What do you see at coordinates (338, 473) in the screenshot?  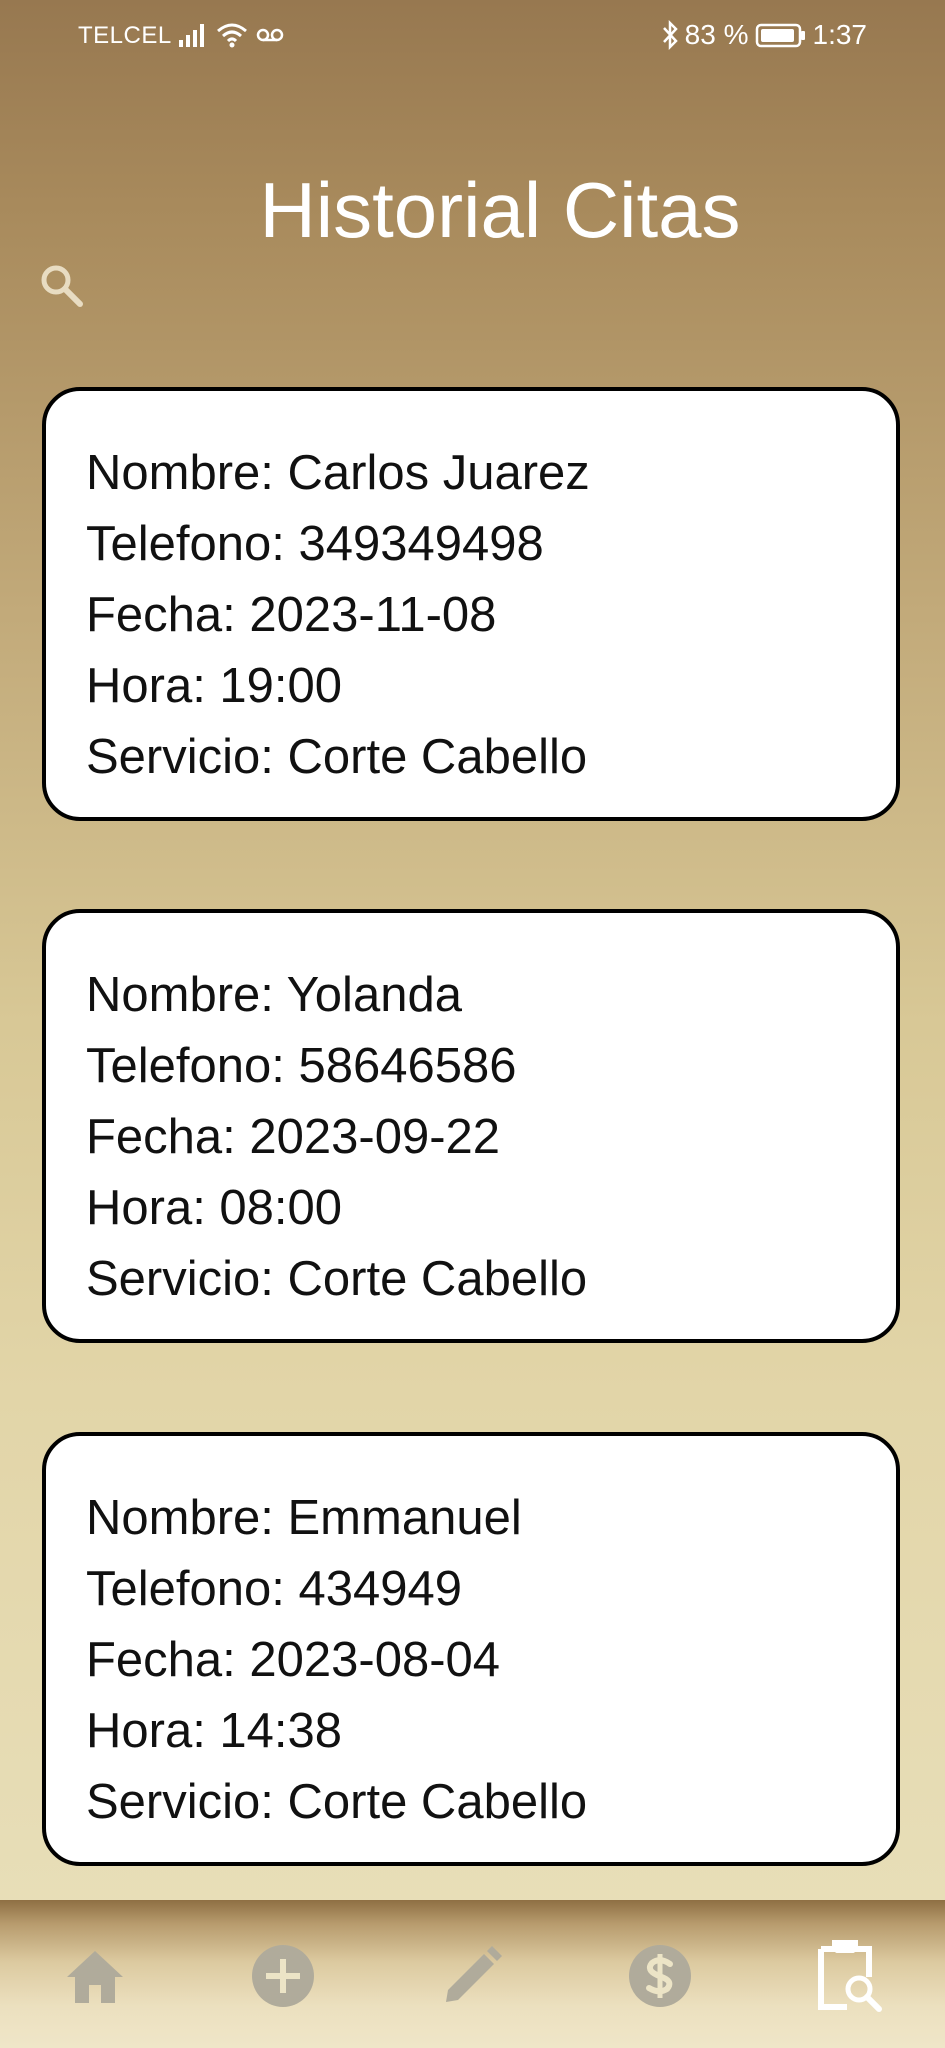 I see `appointment-name: Nombre: Carlos Juarez` at bounding box center [338, 473].